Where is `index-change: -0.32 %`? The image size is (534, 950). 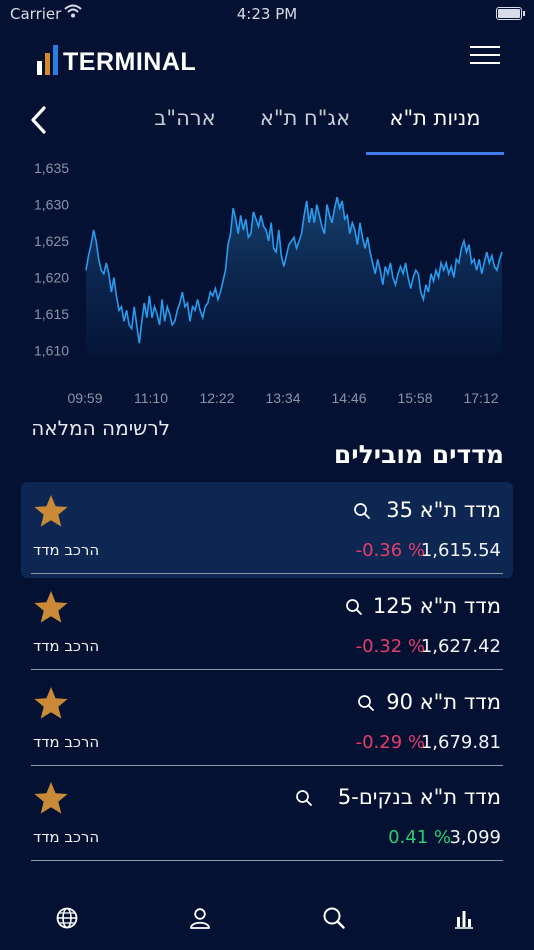 index-change: -0.32 % is located at coordinates (390, 646).